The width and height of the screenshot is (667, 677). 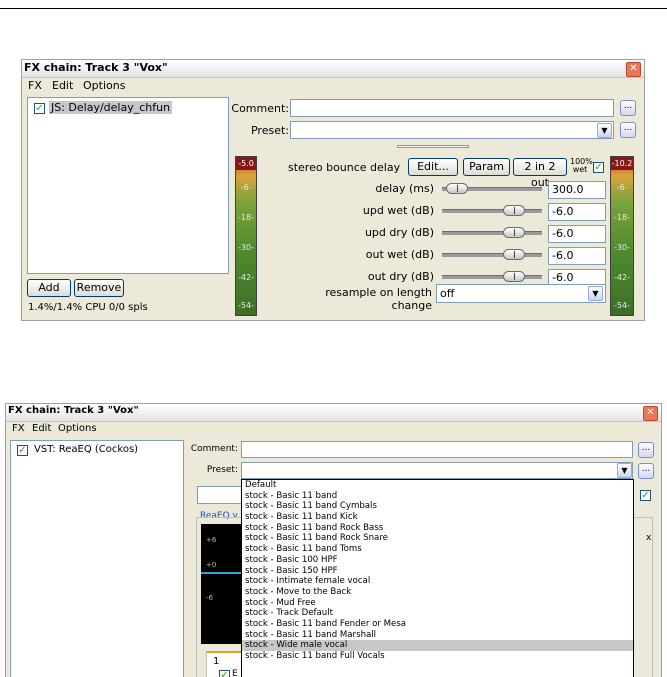 What do you see at coordinates (128, 185) in the screenshot?
I see `fx-list: ✓ JS: Delay/delay_chfun` at bounding box center [128, 185].